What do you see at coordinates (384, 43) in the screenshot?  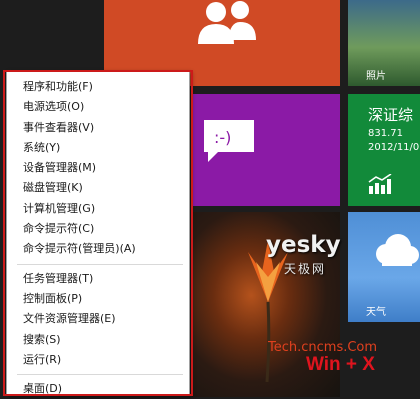 I see `photos-tile: 照片` at bounding box center [384, 43].